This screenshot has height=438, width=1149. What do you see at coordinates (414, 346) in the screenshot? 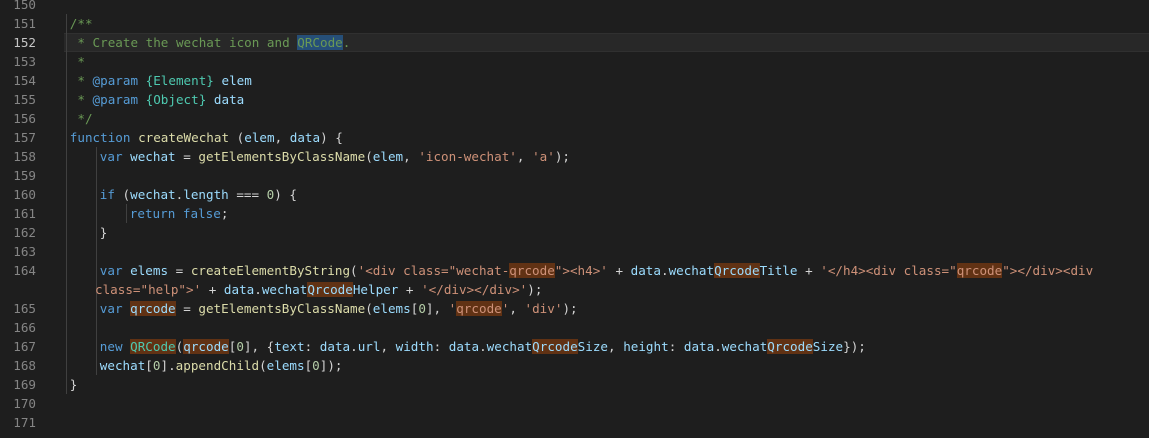
I see `code-token: width` at bounding box center [414, 346].